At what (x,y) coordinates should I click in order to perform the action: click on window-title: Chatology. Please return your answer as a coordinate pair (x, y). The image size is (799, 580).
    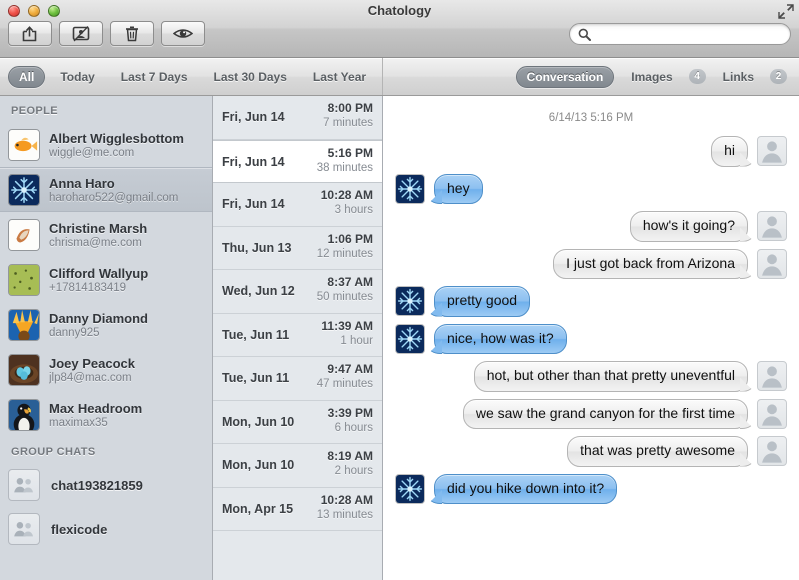
    Looking at the image, I should click on (399, 10).